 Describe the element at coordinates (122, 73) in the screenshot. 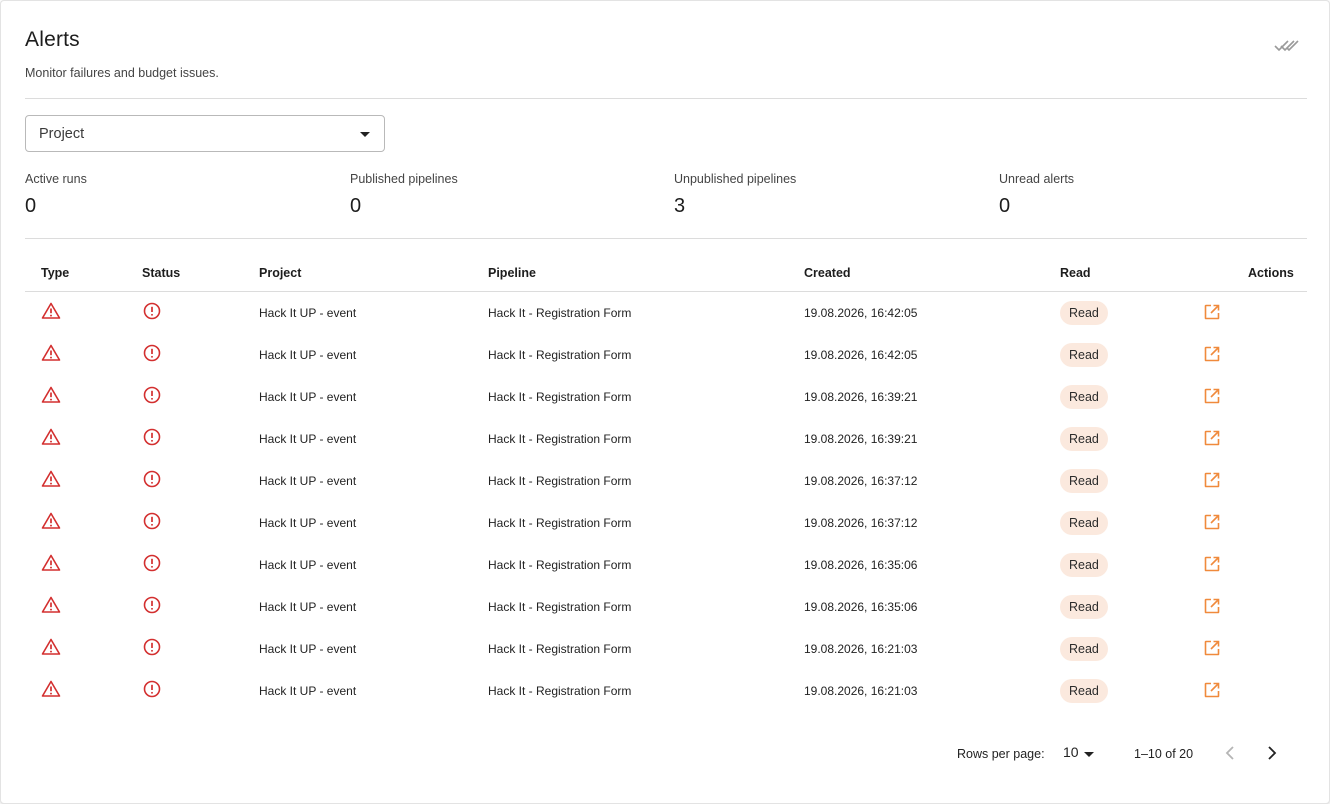

I see `page-subtitle: Monitor failures and budget issues.` at that location.